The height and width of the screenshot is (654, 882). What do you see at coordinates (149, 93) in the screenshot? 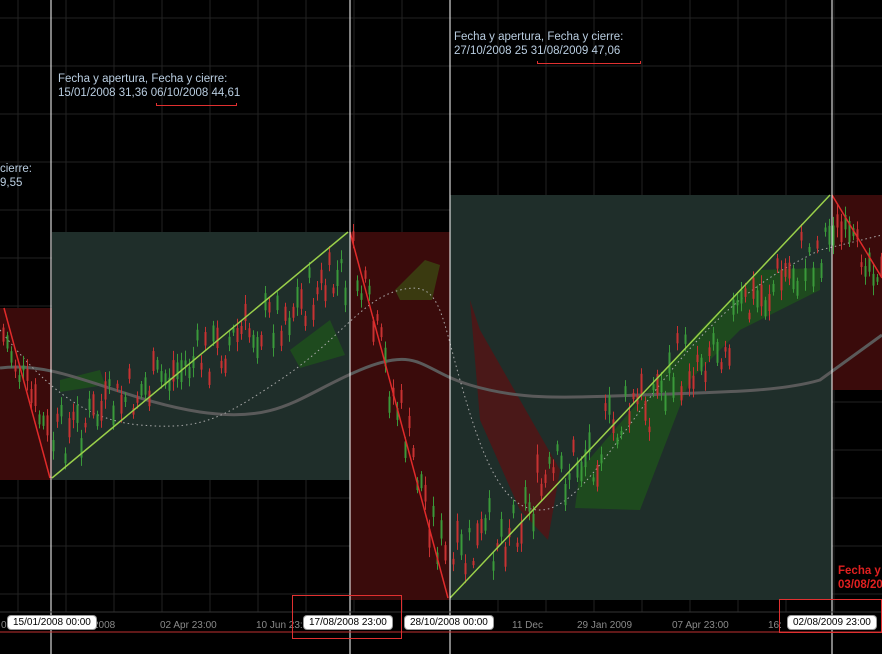
I see `trend-info-1-values: 15/01/2008 31,36 06/10/2008 44,61` at bounding box center [149, 93].